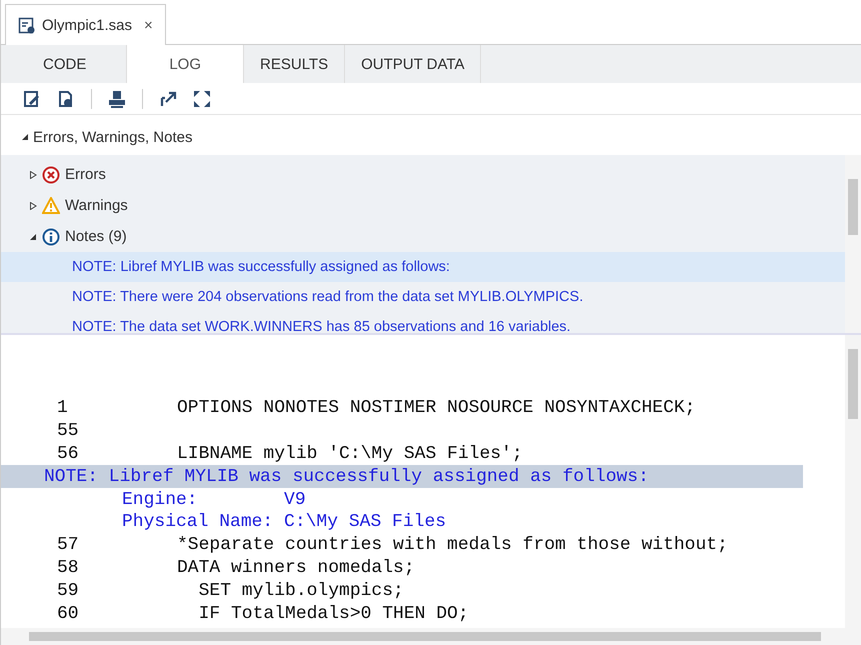 The width and height of the screenshot is (861, 645). What do you see at coordinates (68, 431) in the screenshot?
I see `line-number: 55` at bounding box center [68, 431].